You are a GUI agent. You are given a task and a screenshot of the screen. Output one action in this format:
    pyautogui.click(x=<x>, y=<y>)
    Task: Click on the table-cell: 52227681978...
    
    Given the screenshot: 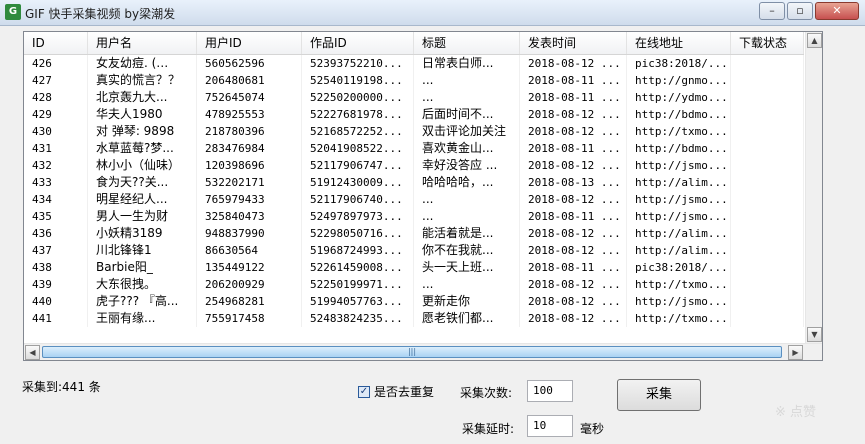 What is the action you would take?
    pyautogui.click(x=358, y=114)
    